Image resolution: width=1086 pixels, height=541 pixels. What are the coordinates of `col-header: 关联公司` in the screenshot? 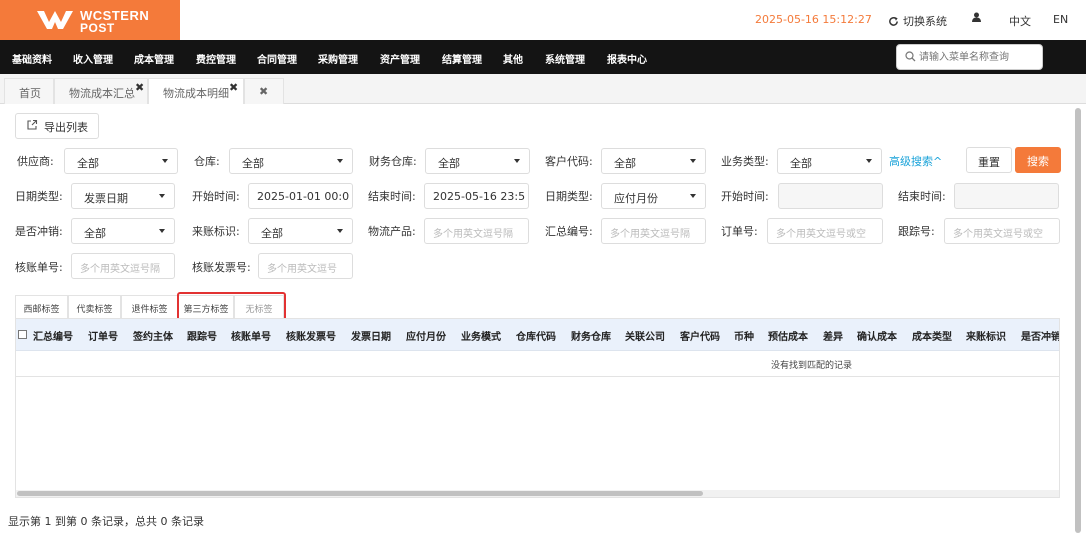 It's located at (645, 335).